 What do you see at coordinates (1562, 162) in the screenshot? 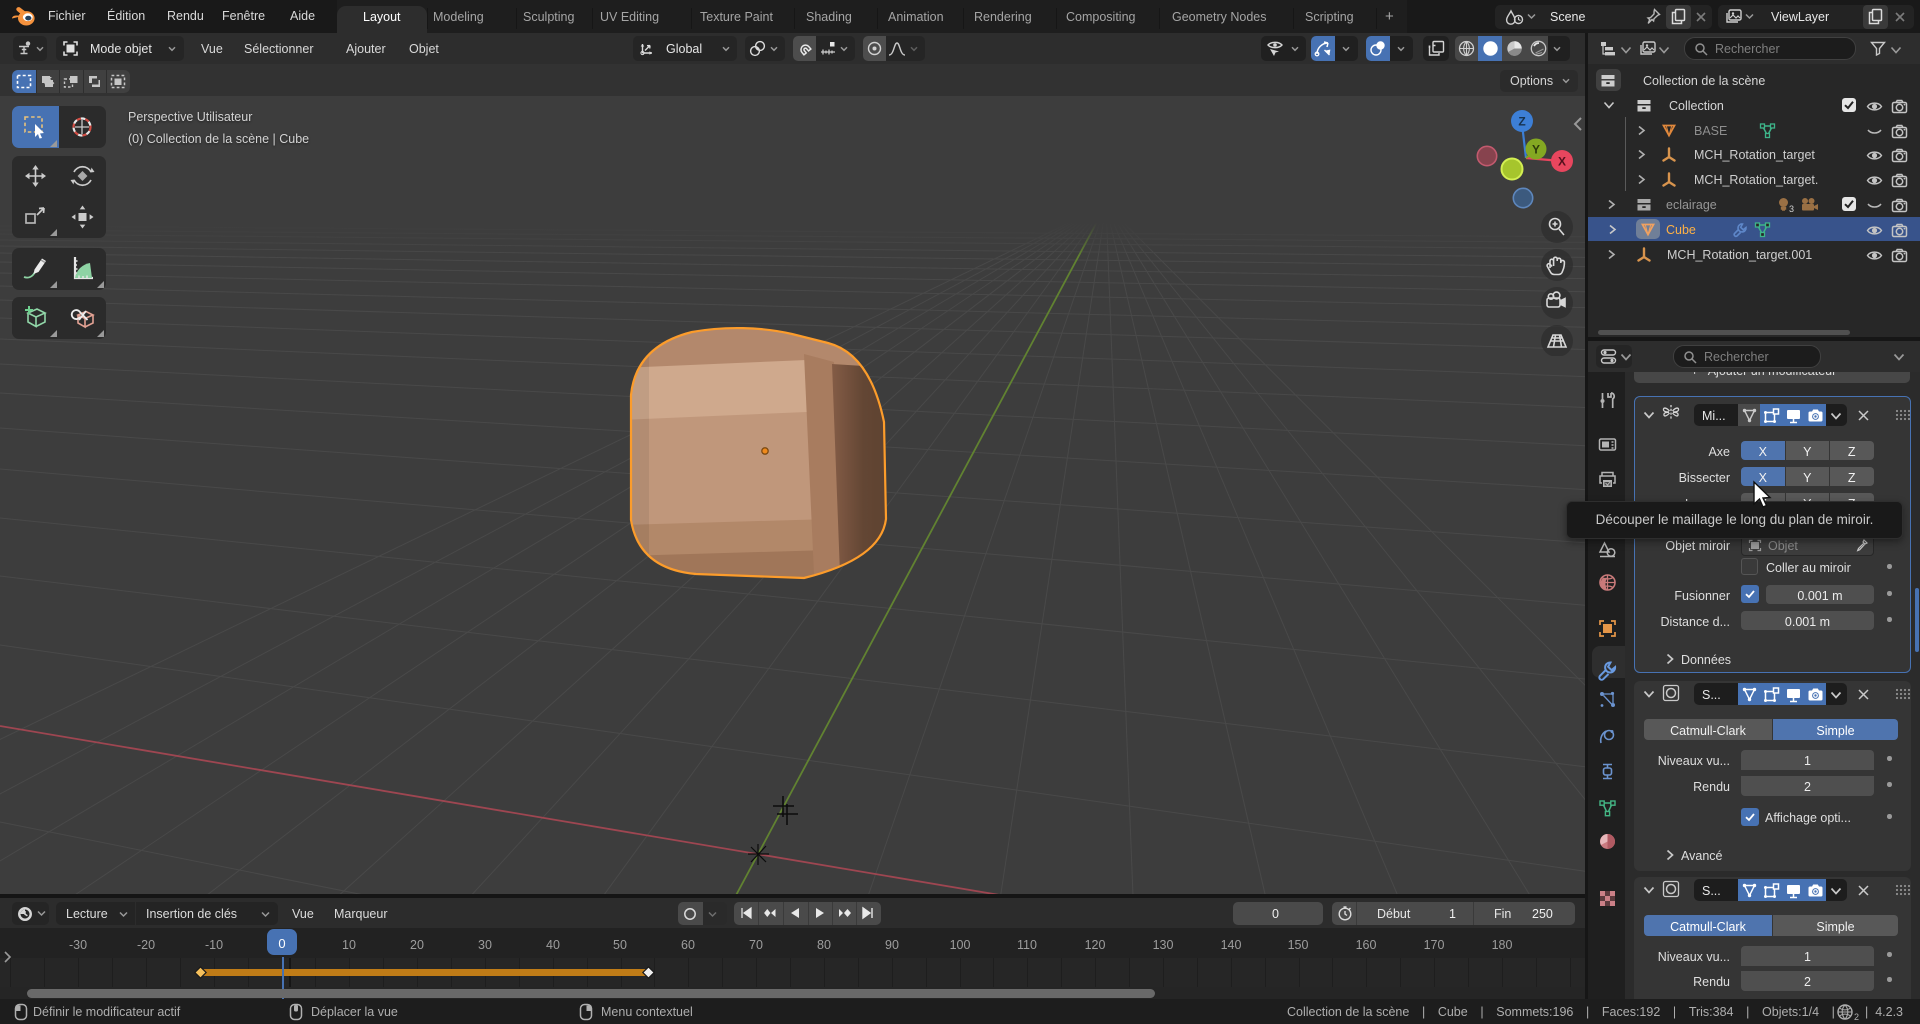
I see `svg-text: X` at bounding box center [1562, 162].